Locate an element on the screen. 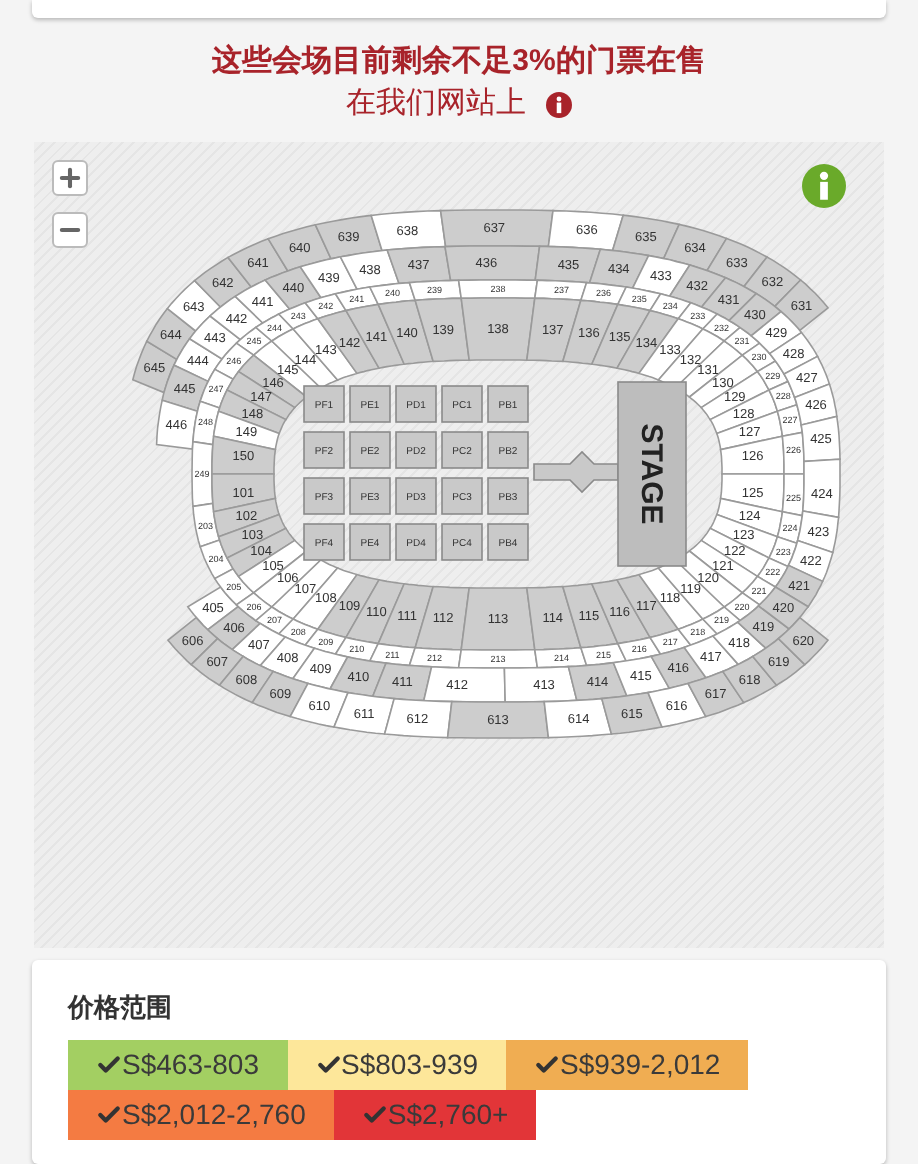  legend-title: 价格范围 is located at coordinates (121, 1008).